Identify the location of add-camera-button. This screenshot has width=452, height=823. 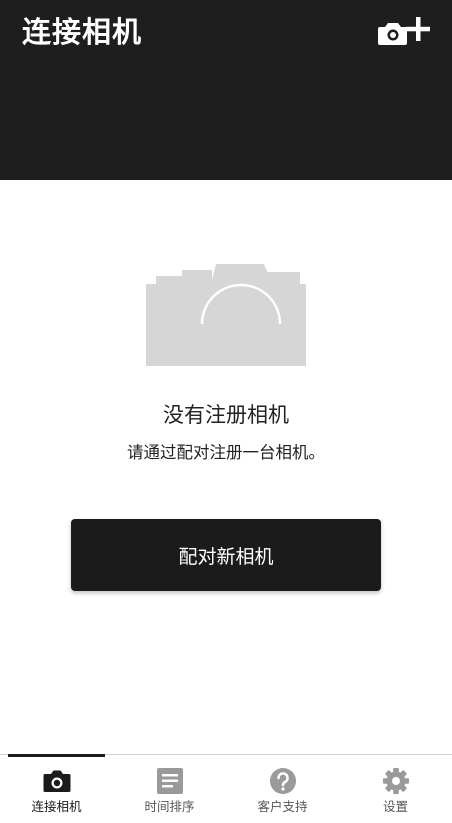
(404, 32).